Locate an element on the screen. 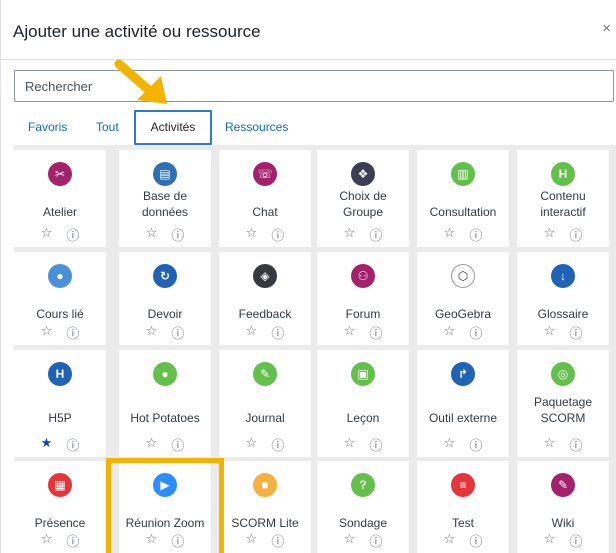 This screenshot has height=553, width=616. activity-card: ☏ Chat ☆ ⓘ is located at coordinates (265, 198).